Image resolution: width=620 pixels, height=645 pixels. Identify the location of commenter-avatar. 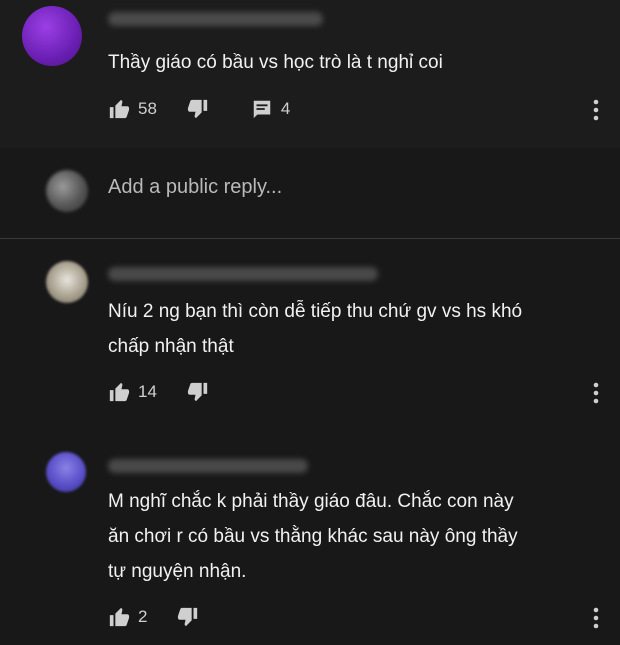
(52, 36).